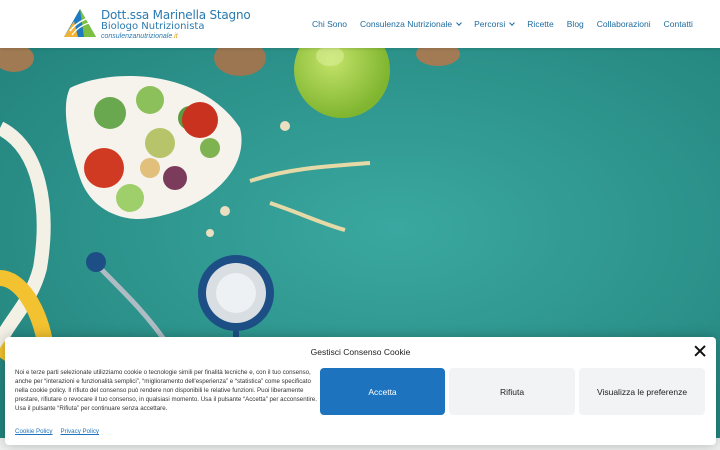  I want to click on logo-url: consulenzanutrizionale.it, so click(176, 36).